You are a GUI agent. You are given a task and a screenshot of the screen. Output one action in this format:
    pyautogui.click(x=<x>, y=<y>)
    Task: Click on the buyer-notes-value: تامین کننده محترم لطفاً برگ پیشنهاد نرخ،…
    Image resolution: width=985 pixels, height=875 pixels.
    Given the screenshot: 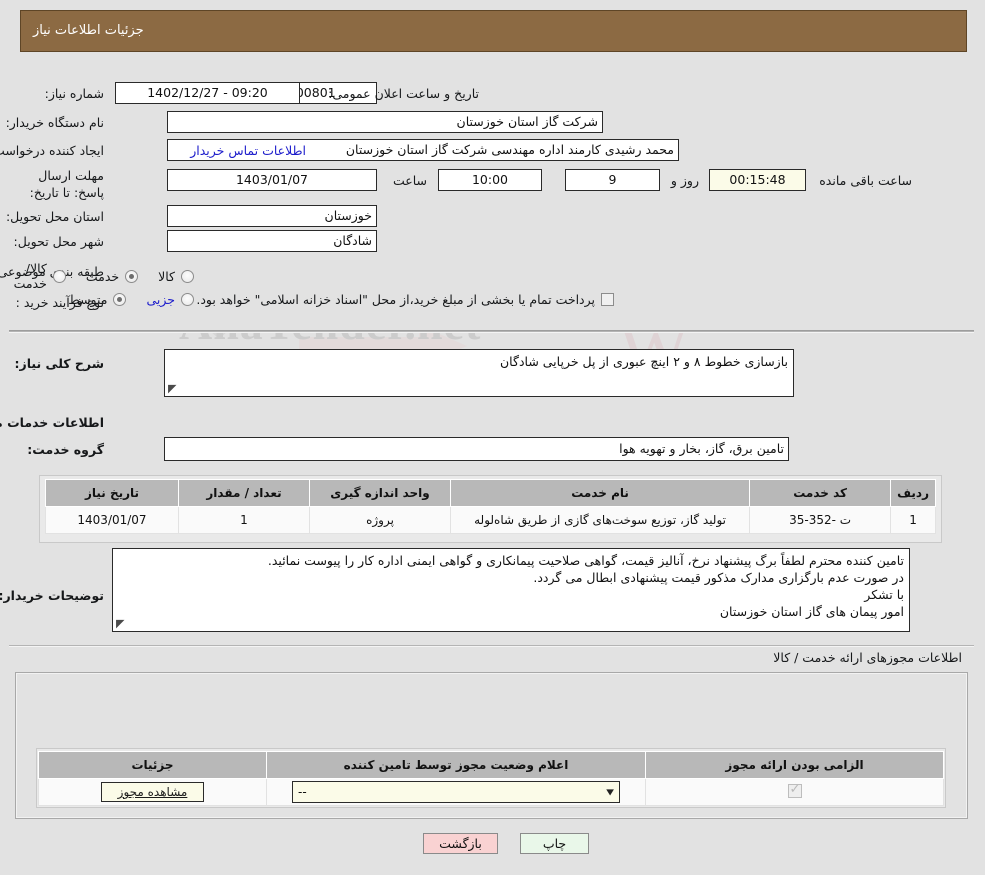 What is the action you would take?
    pyautogui.click(x=512, y=590)
    